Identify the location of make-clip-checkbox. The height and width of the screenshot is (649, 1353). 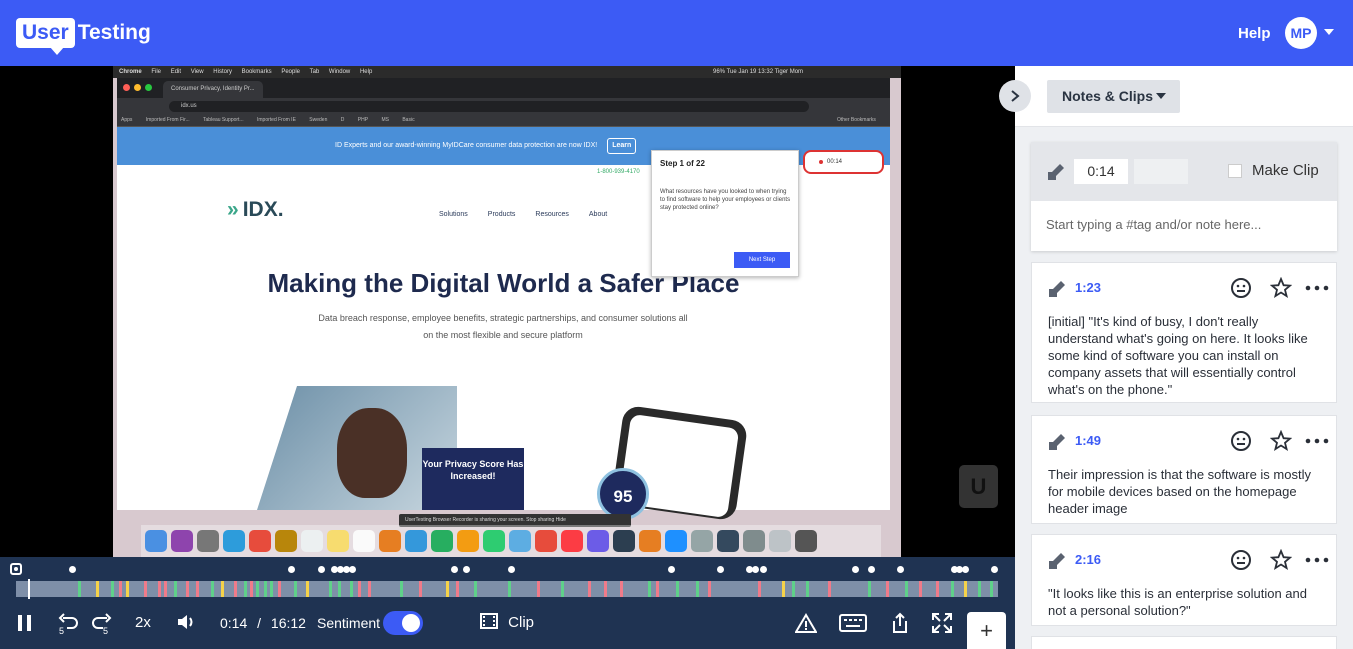
(1235, 171).